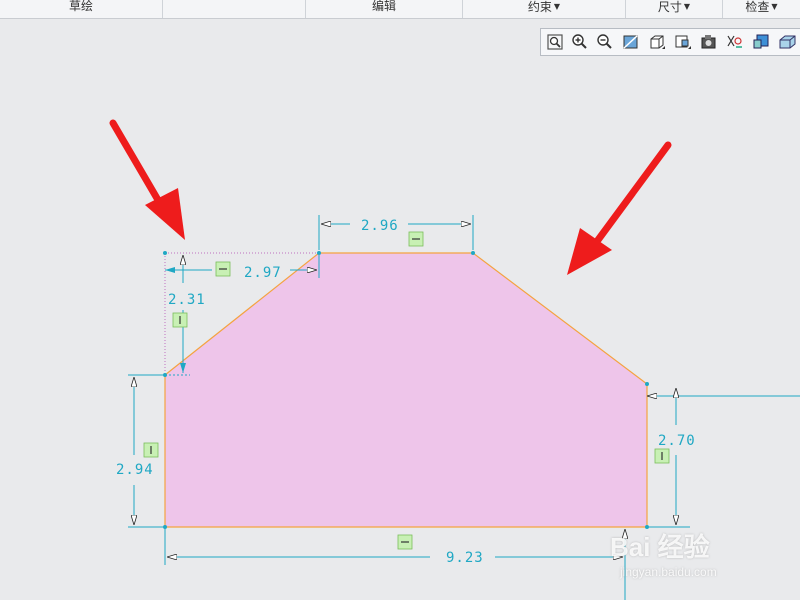  Describe the element at coordinates (660, 547) in the screenshot. I see `watermark-brand: Bai 经验` at that location.